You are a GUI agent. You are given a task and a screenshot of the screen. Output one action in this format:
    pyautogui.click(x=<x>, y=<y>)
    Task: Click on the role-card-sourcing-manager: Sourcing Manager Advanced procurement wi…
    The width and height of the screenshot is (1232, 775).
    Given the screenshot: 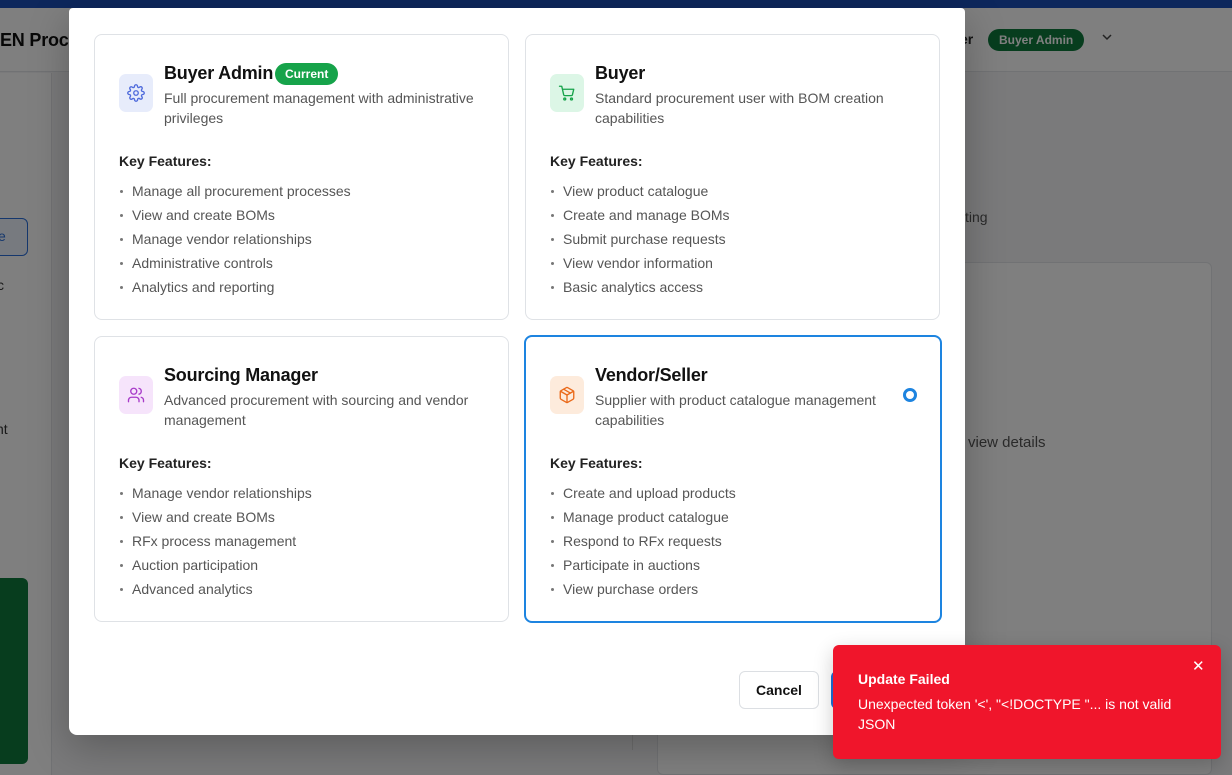 What is the action you would take?
    pyautogui.click(x=301, y=479)
    